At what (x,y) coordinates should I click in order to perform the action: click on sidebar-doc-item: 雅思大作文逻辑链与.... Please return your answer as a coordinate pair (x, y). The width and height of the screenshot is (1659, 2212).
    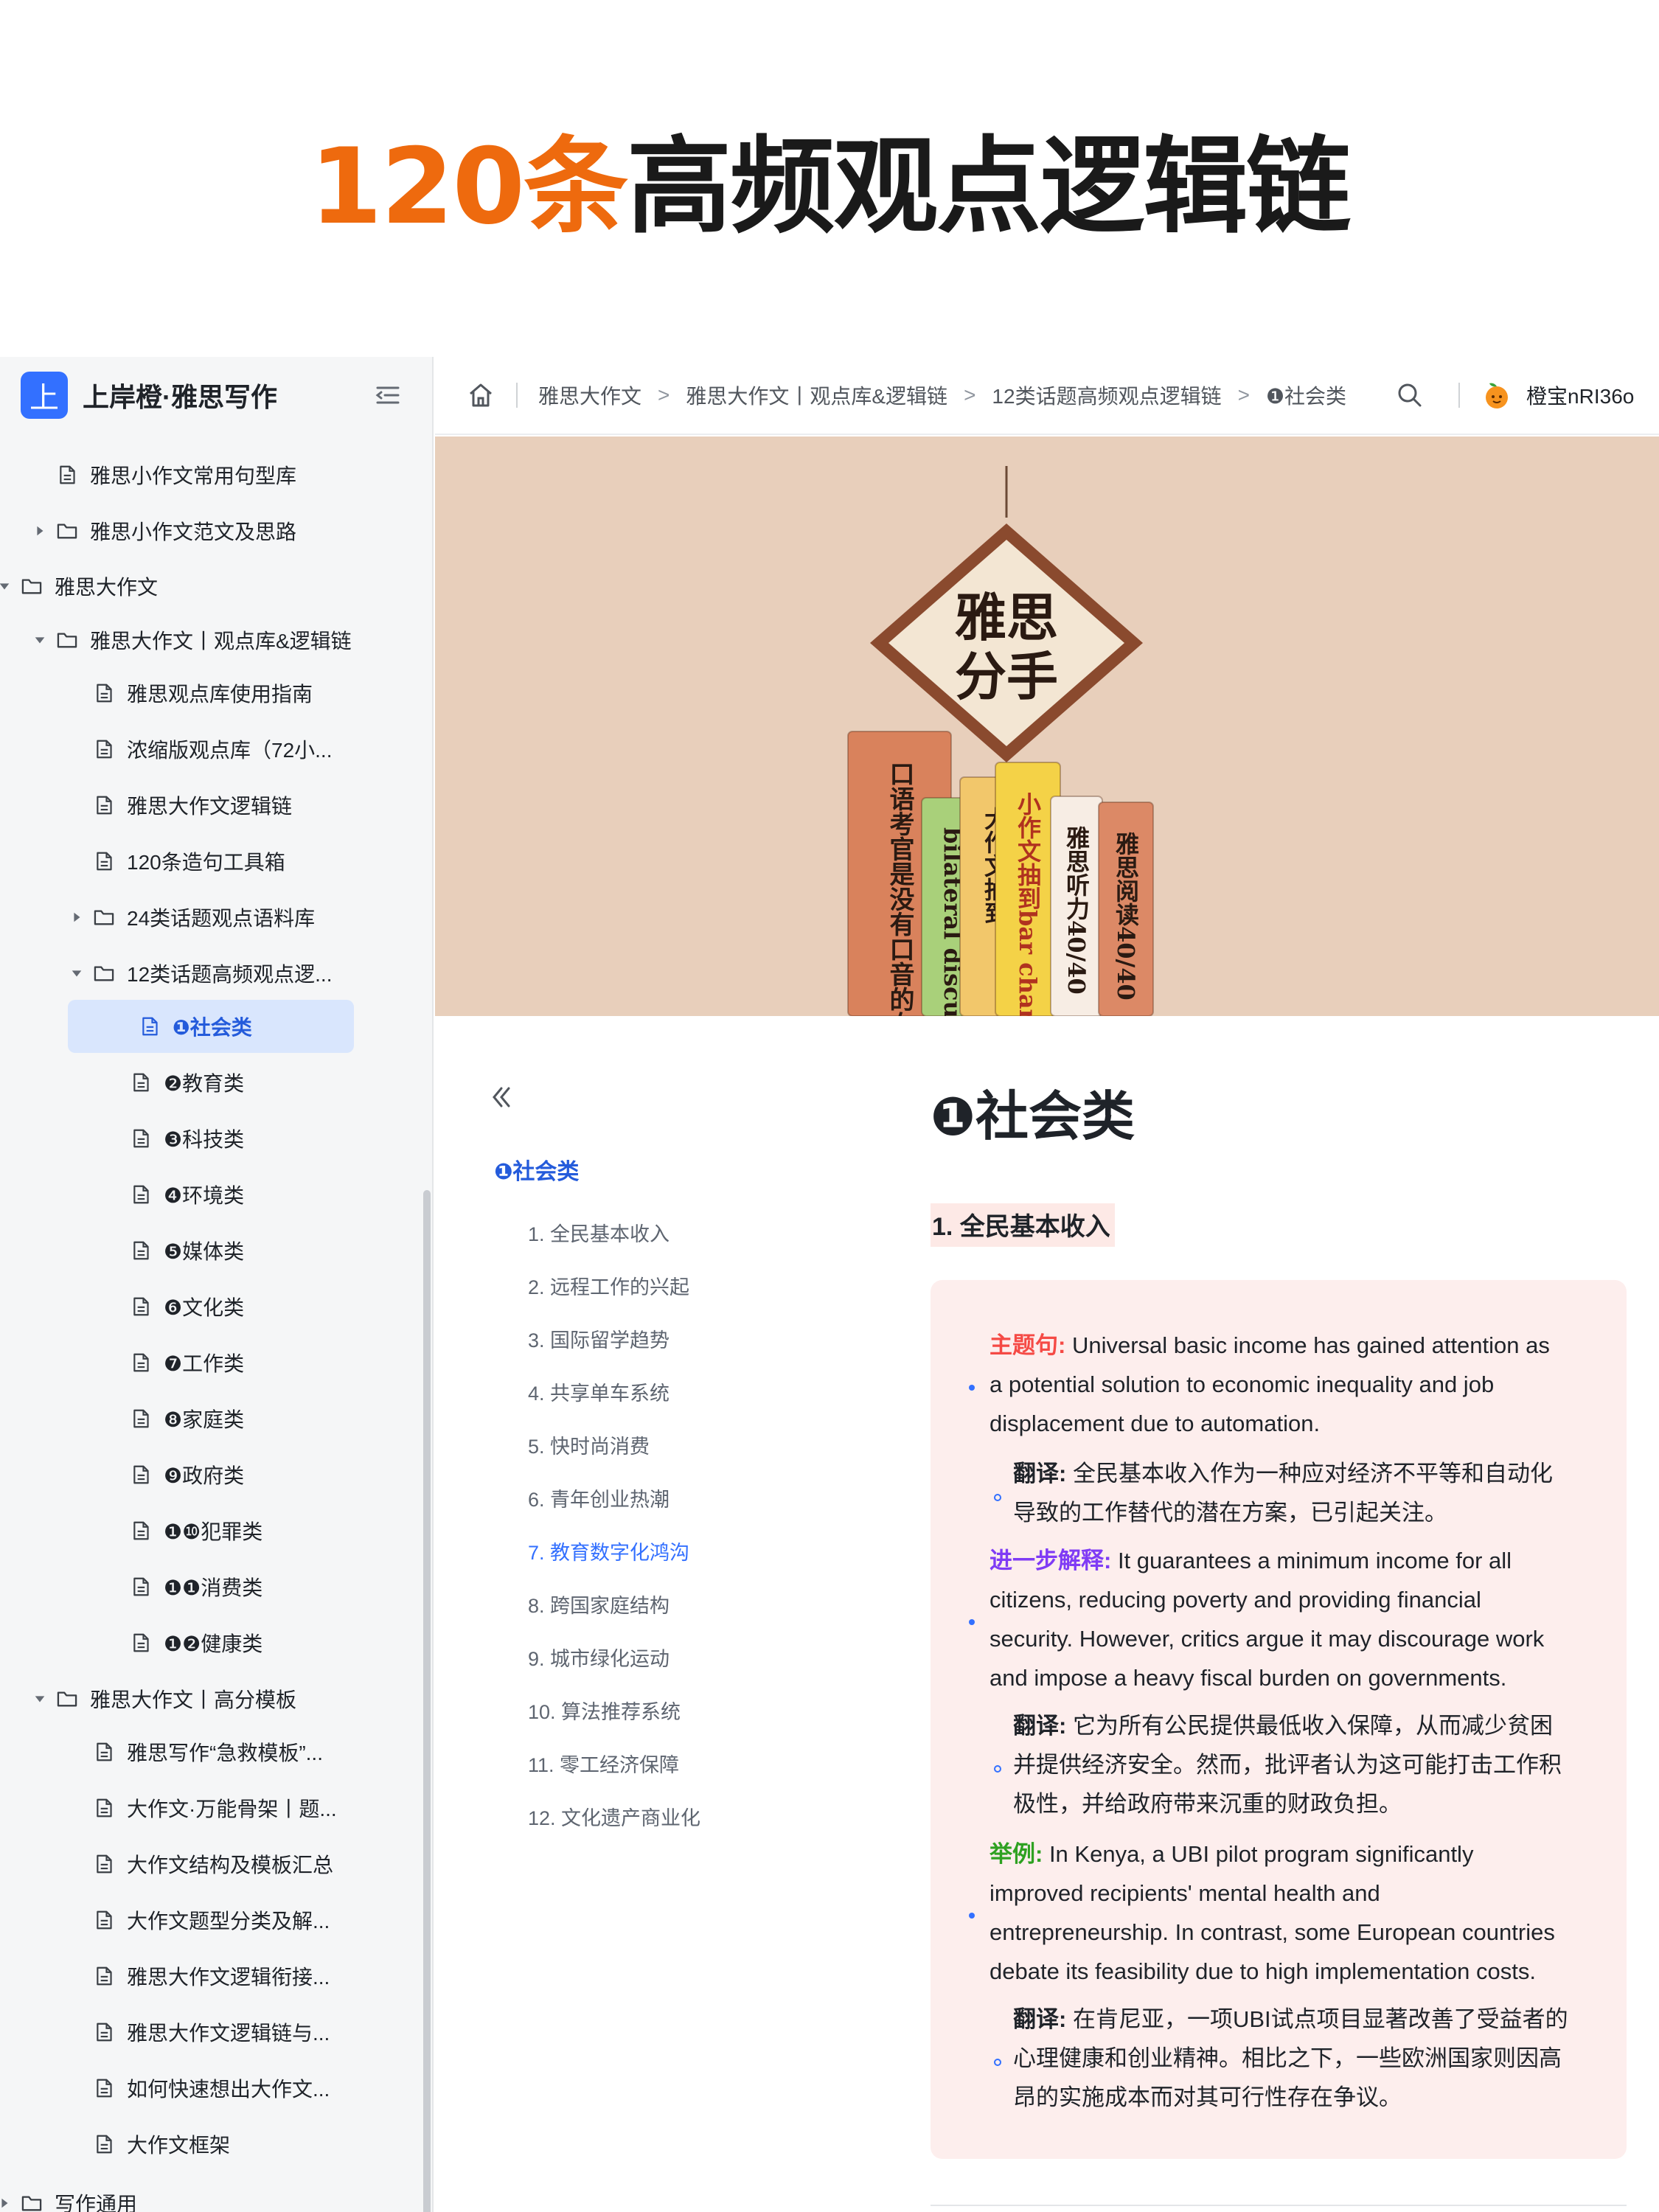
    Looking at the image, I should click on (211, 2032).